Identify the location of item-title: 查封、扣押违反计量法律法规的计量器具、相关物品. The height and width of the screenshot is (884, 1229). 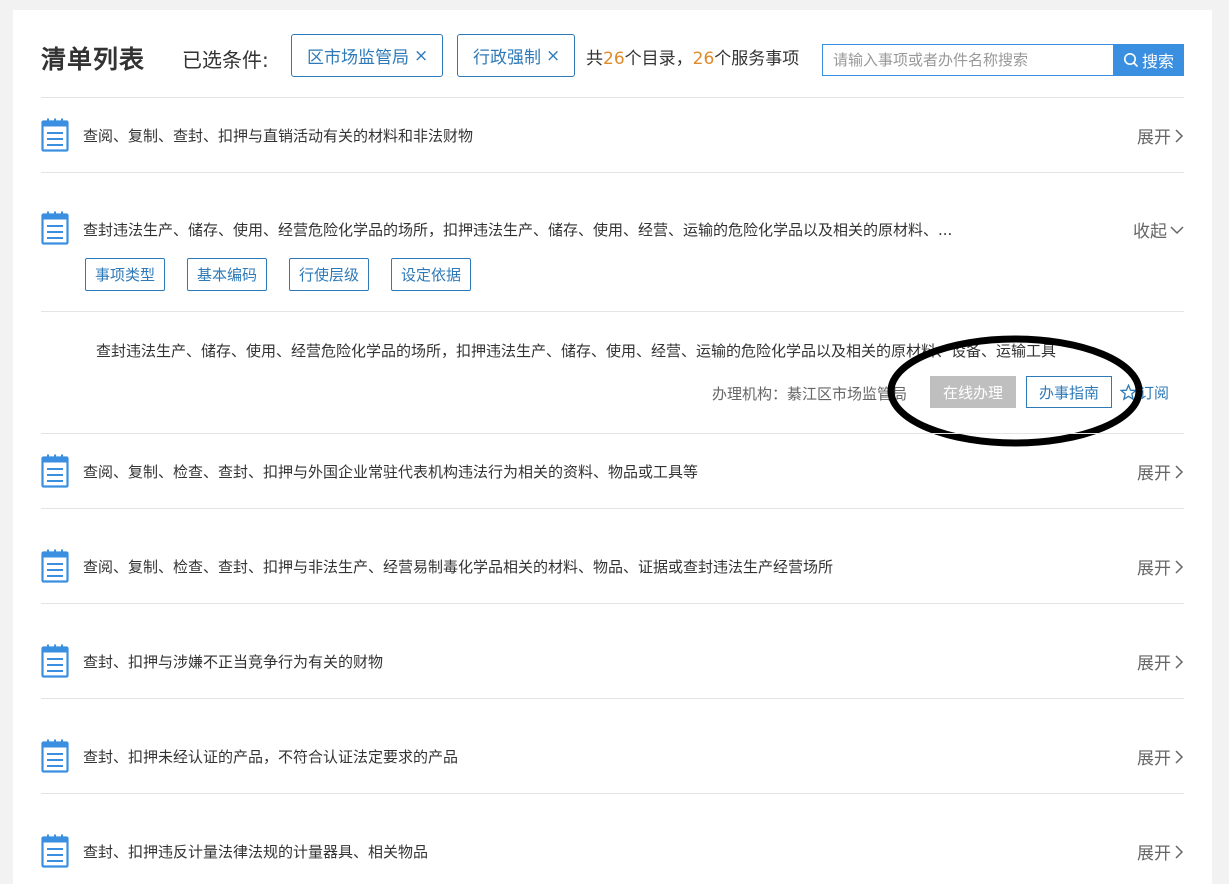
(255, 851).